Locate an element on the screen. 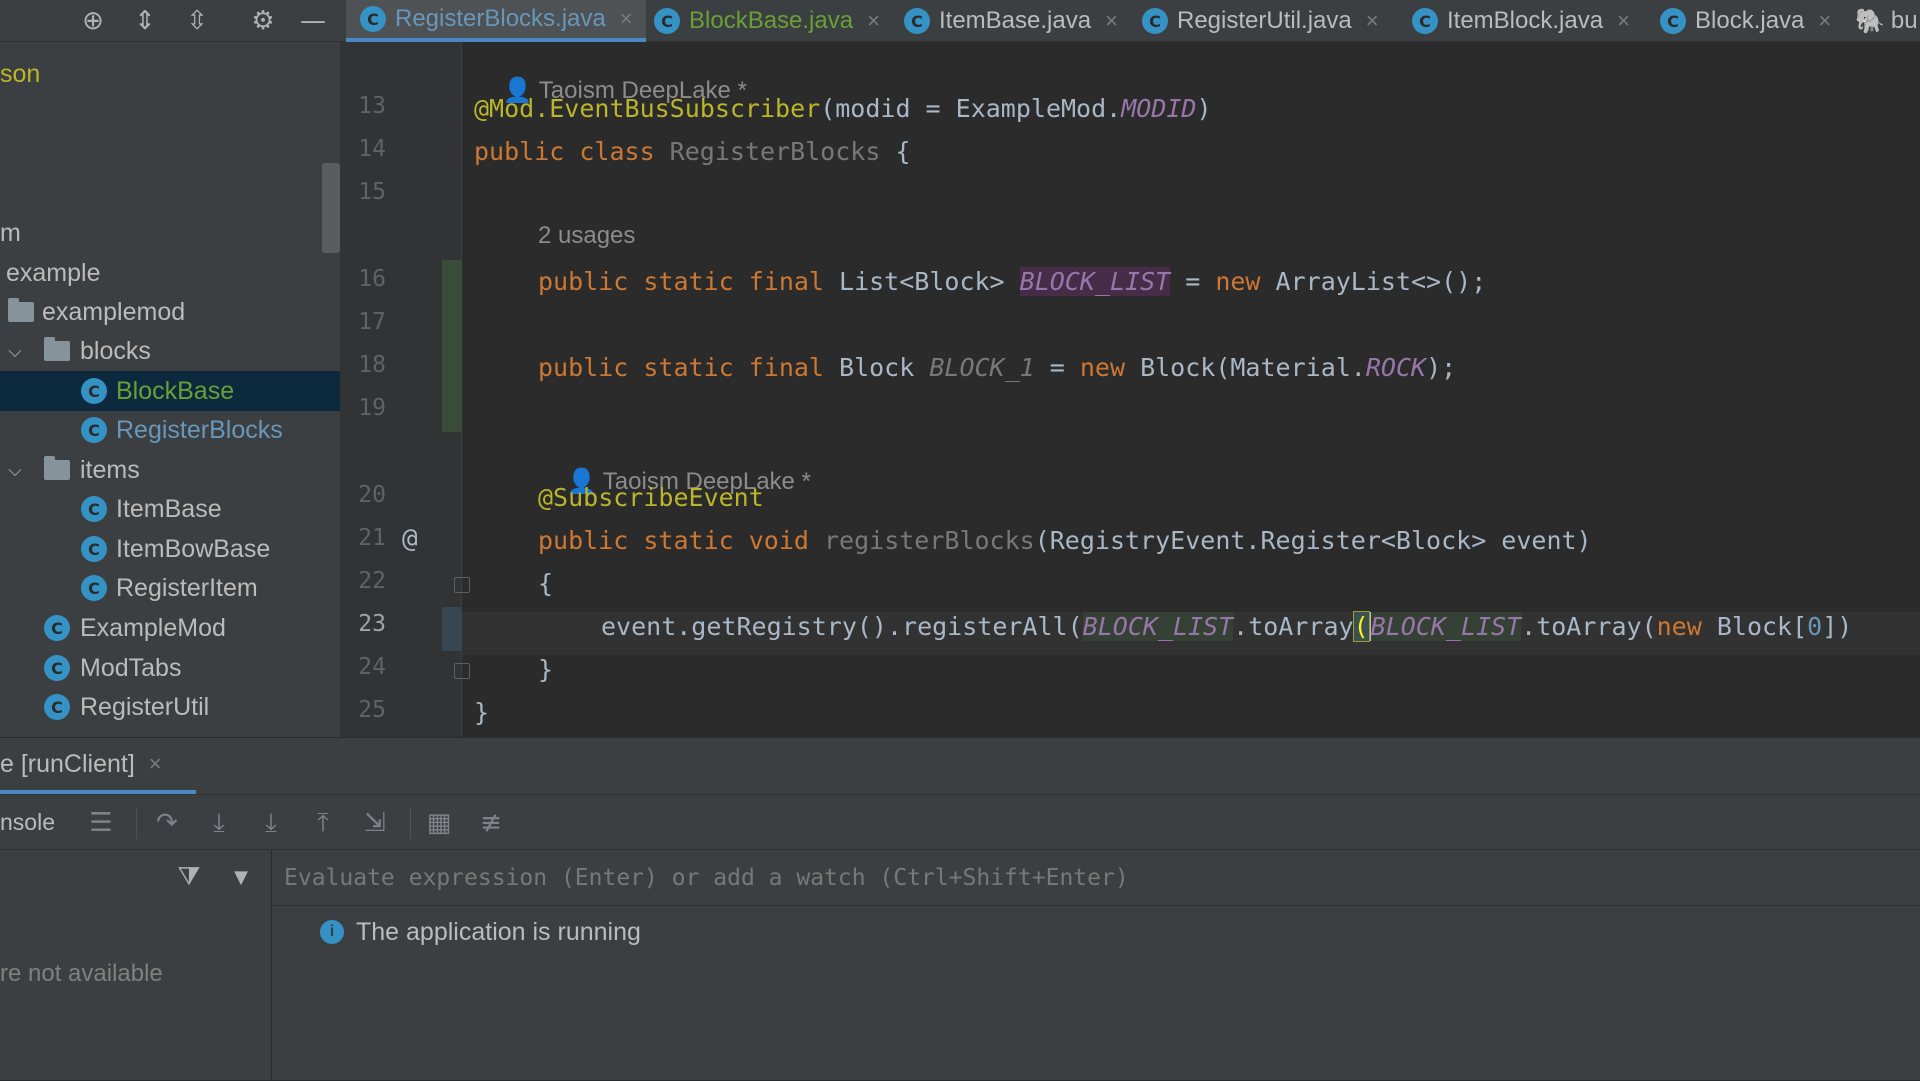  line-number: 15 is located at coordinates (372, 192).